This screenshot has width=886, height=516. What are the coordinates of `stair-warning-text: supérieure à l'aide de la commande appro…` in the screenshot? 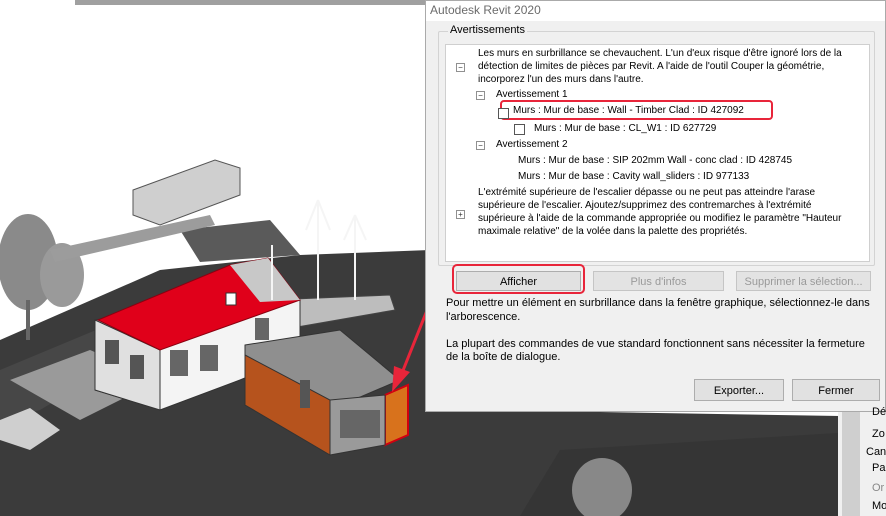 It's located at (660, 218).